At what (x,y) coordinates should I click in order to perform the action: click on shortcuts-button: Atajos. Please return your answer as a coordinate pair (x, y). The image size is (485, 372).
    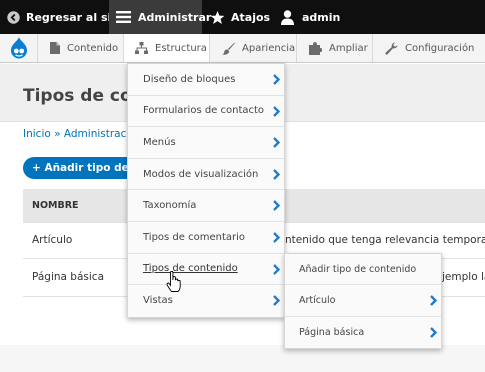
    Looking at the image, I should click on (240, 17).